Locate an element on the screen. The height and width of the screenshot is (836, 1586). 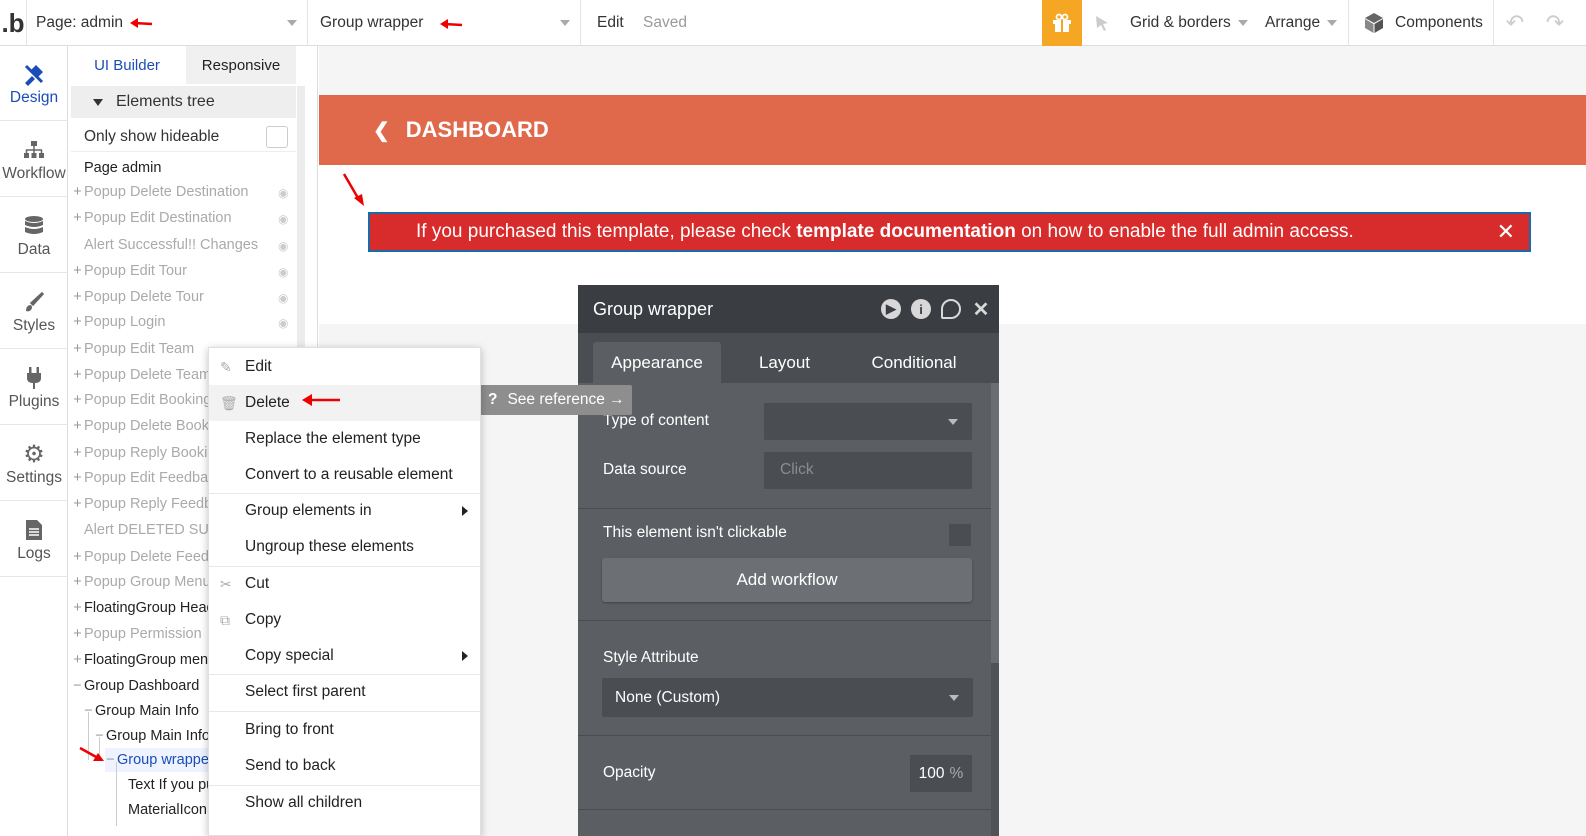
tree-item: + Popup Reply Bookin is located at coordinates (143, 453).